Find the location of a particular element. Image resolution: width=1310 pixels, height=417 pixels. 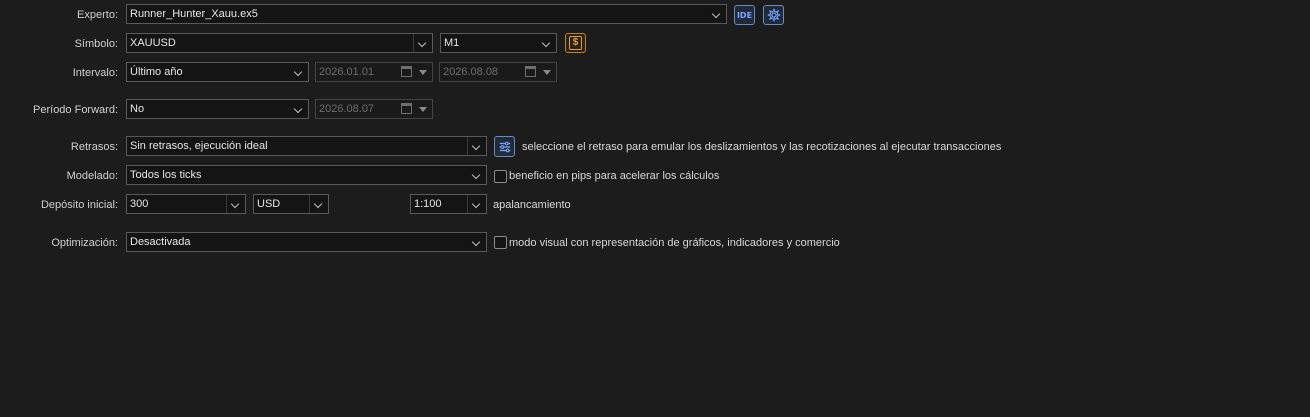

expert-select: Runner_Hunter_Xauu.ex5 is located at coordinates (426, 14).